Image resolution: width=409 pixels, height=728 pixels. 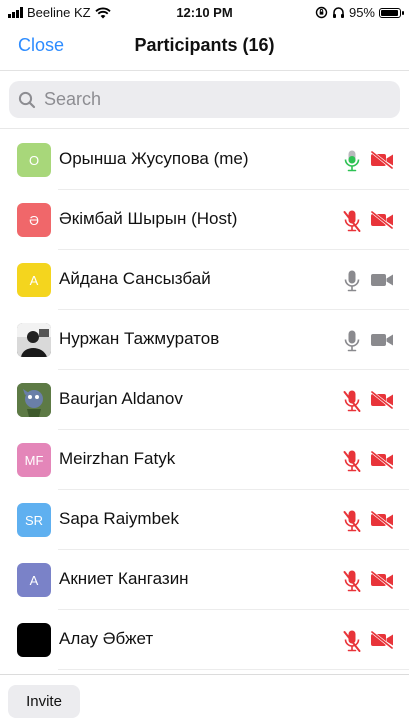 What do you see at coordinates (204, 520) in the screenshot?
I see `participant-row: SR Sapa Raiymbek` at bounding box center [204, 520].